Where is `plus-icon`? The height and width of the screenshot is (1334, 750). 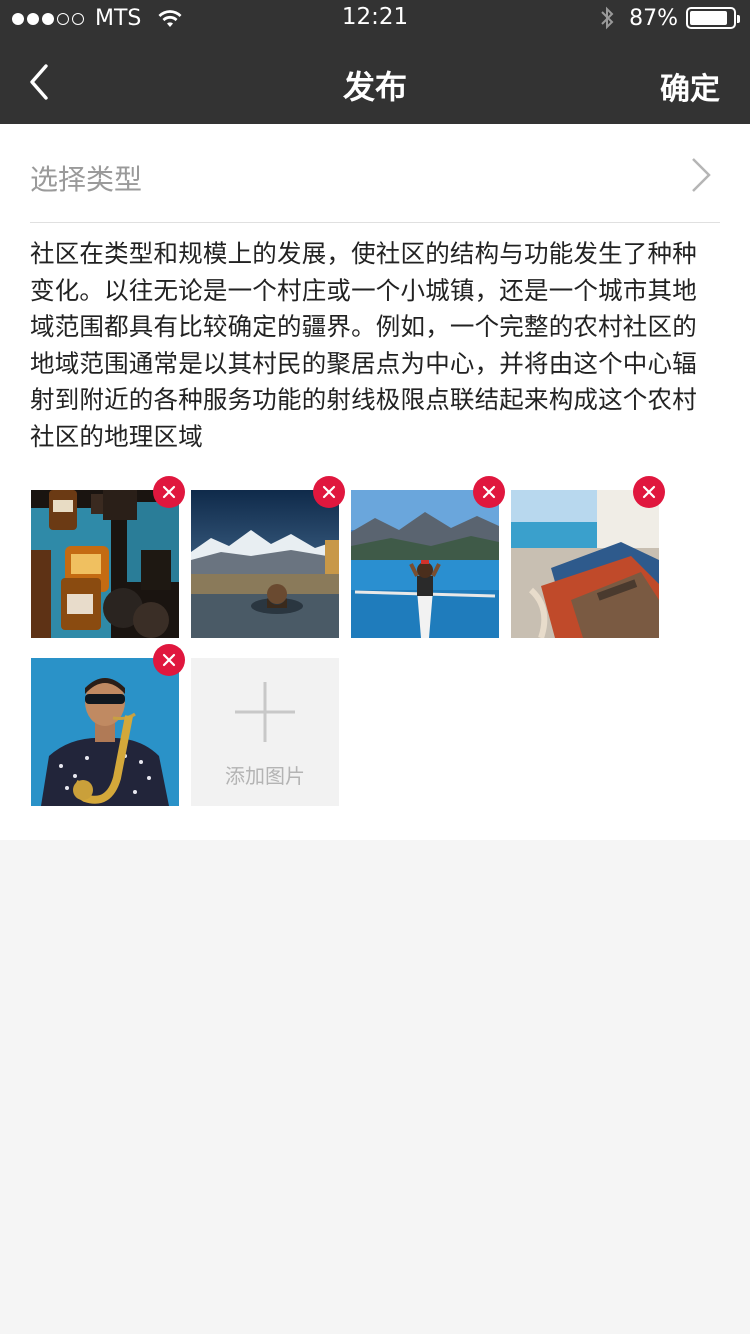 plus-icon is located at coordinates (265, 712).